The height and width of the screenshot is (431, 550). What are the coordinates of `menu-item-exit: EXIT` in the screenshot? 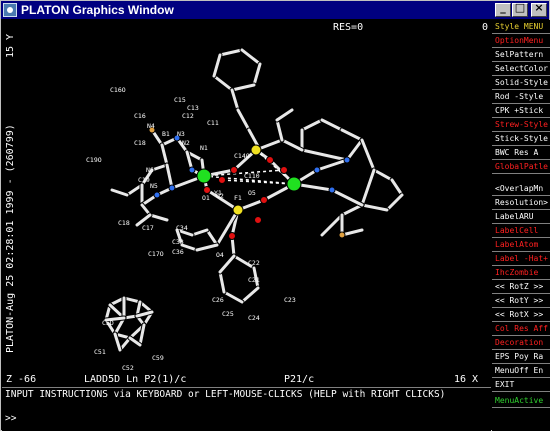 It's located at (521, 385).